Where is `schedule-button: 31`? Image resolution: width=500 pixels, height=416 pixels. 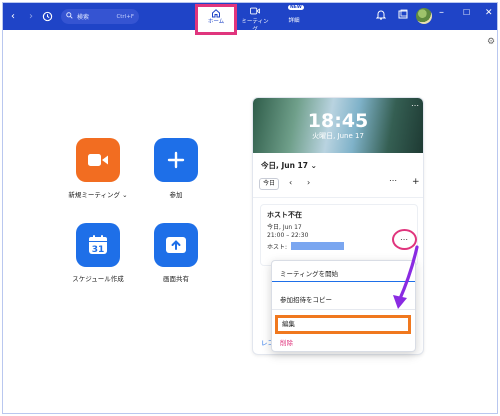
schedule-button: 31 is located at coordinates (98, 245).